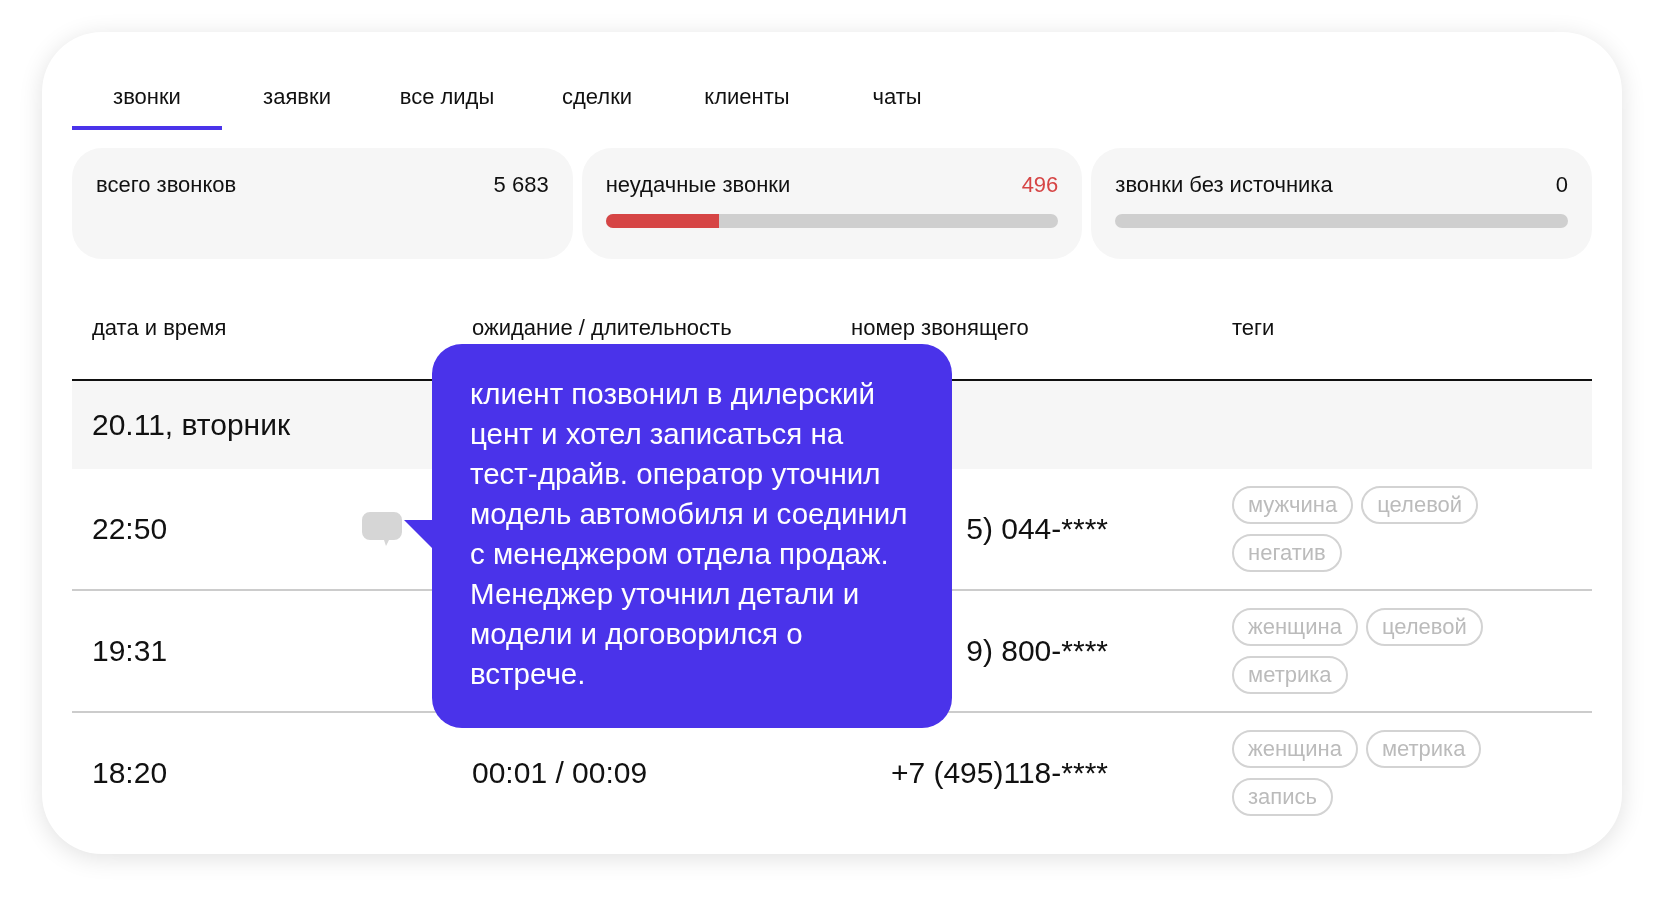  What do you see at coordinates (191, 425) in the screenshot?
I see `group-label: 20.11, вторник` at bounding box center [191, 425].